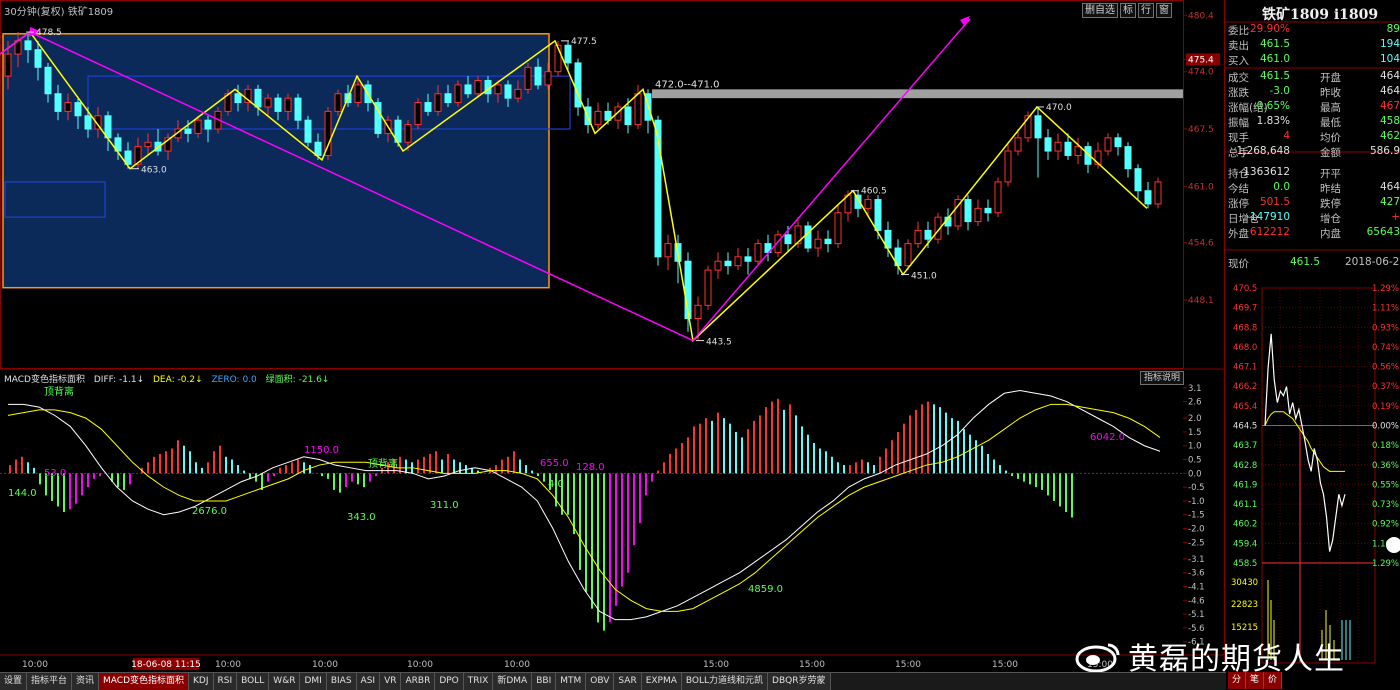 This screenshot has height=690, width=1400. What do you see at coordinates (234, 380) in the screenshot?
I see `legend-zero: ZERO: 0.0` at bounding box center [234, 380].